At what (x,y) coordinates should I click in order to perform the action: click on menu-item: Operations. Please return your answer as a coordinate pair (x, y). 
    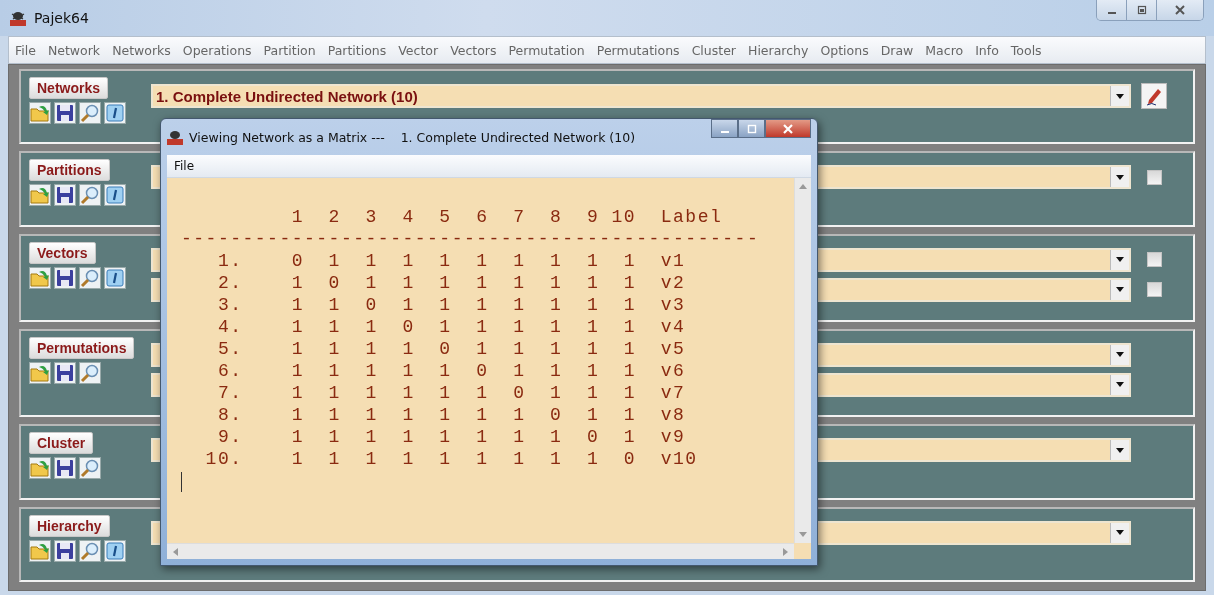
    Looking at the image, I should click on (217, 50).